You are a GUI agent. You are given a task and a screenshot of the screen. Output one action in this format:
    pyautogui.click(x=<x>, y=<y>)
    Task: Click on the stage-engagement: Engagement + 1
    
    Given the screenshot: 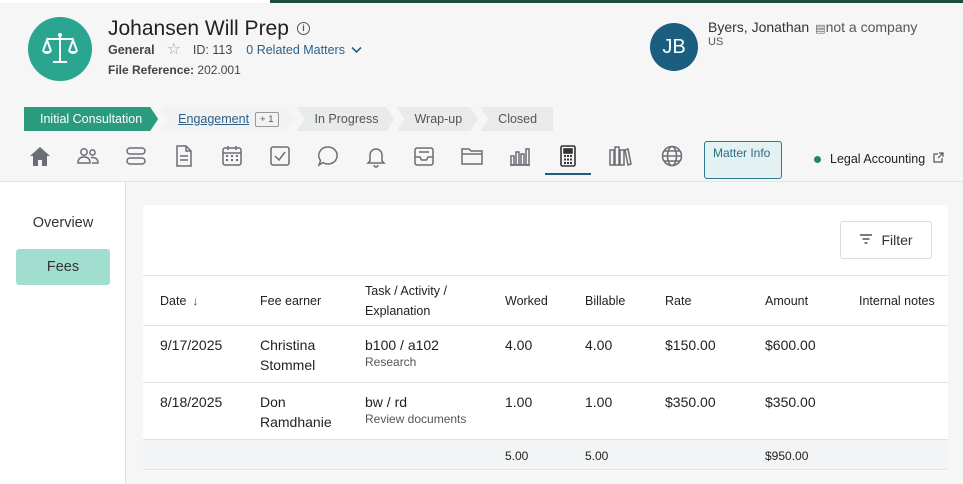 What is the action you would take?
    pyautogui.click(x=227, y=119)
    